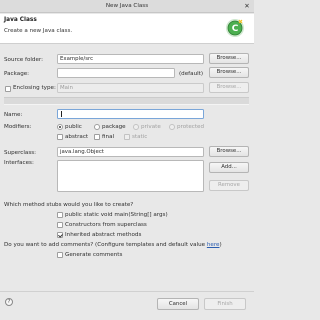 The image size is (320, 320). I want to click on enclosing-type-checkbox, so click(8, 89).